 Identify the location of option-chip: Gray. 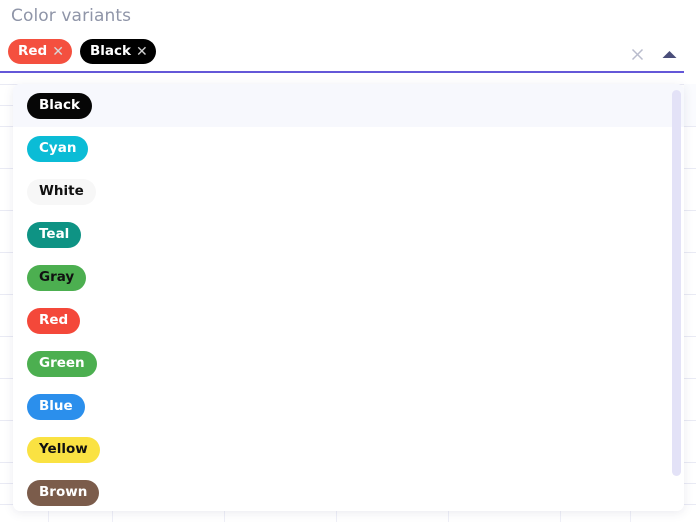
(57, 277).